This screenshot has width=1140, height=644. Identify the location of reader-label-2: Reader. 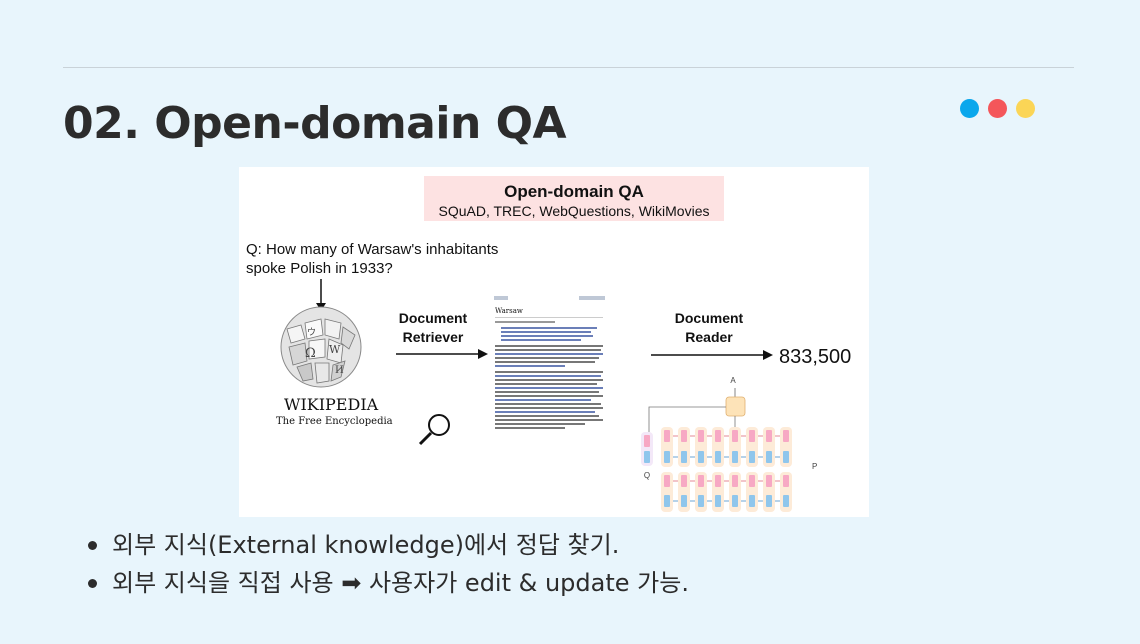
(709, 337).